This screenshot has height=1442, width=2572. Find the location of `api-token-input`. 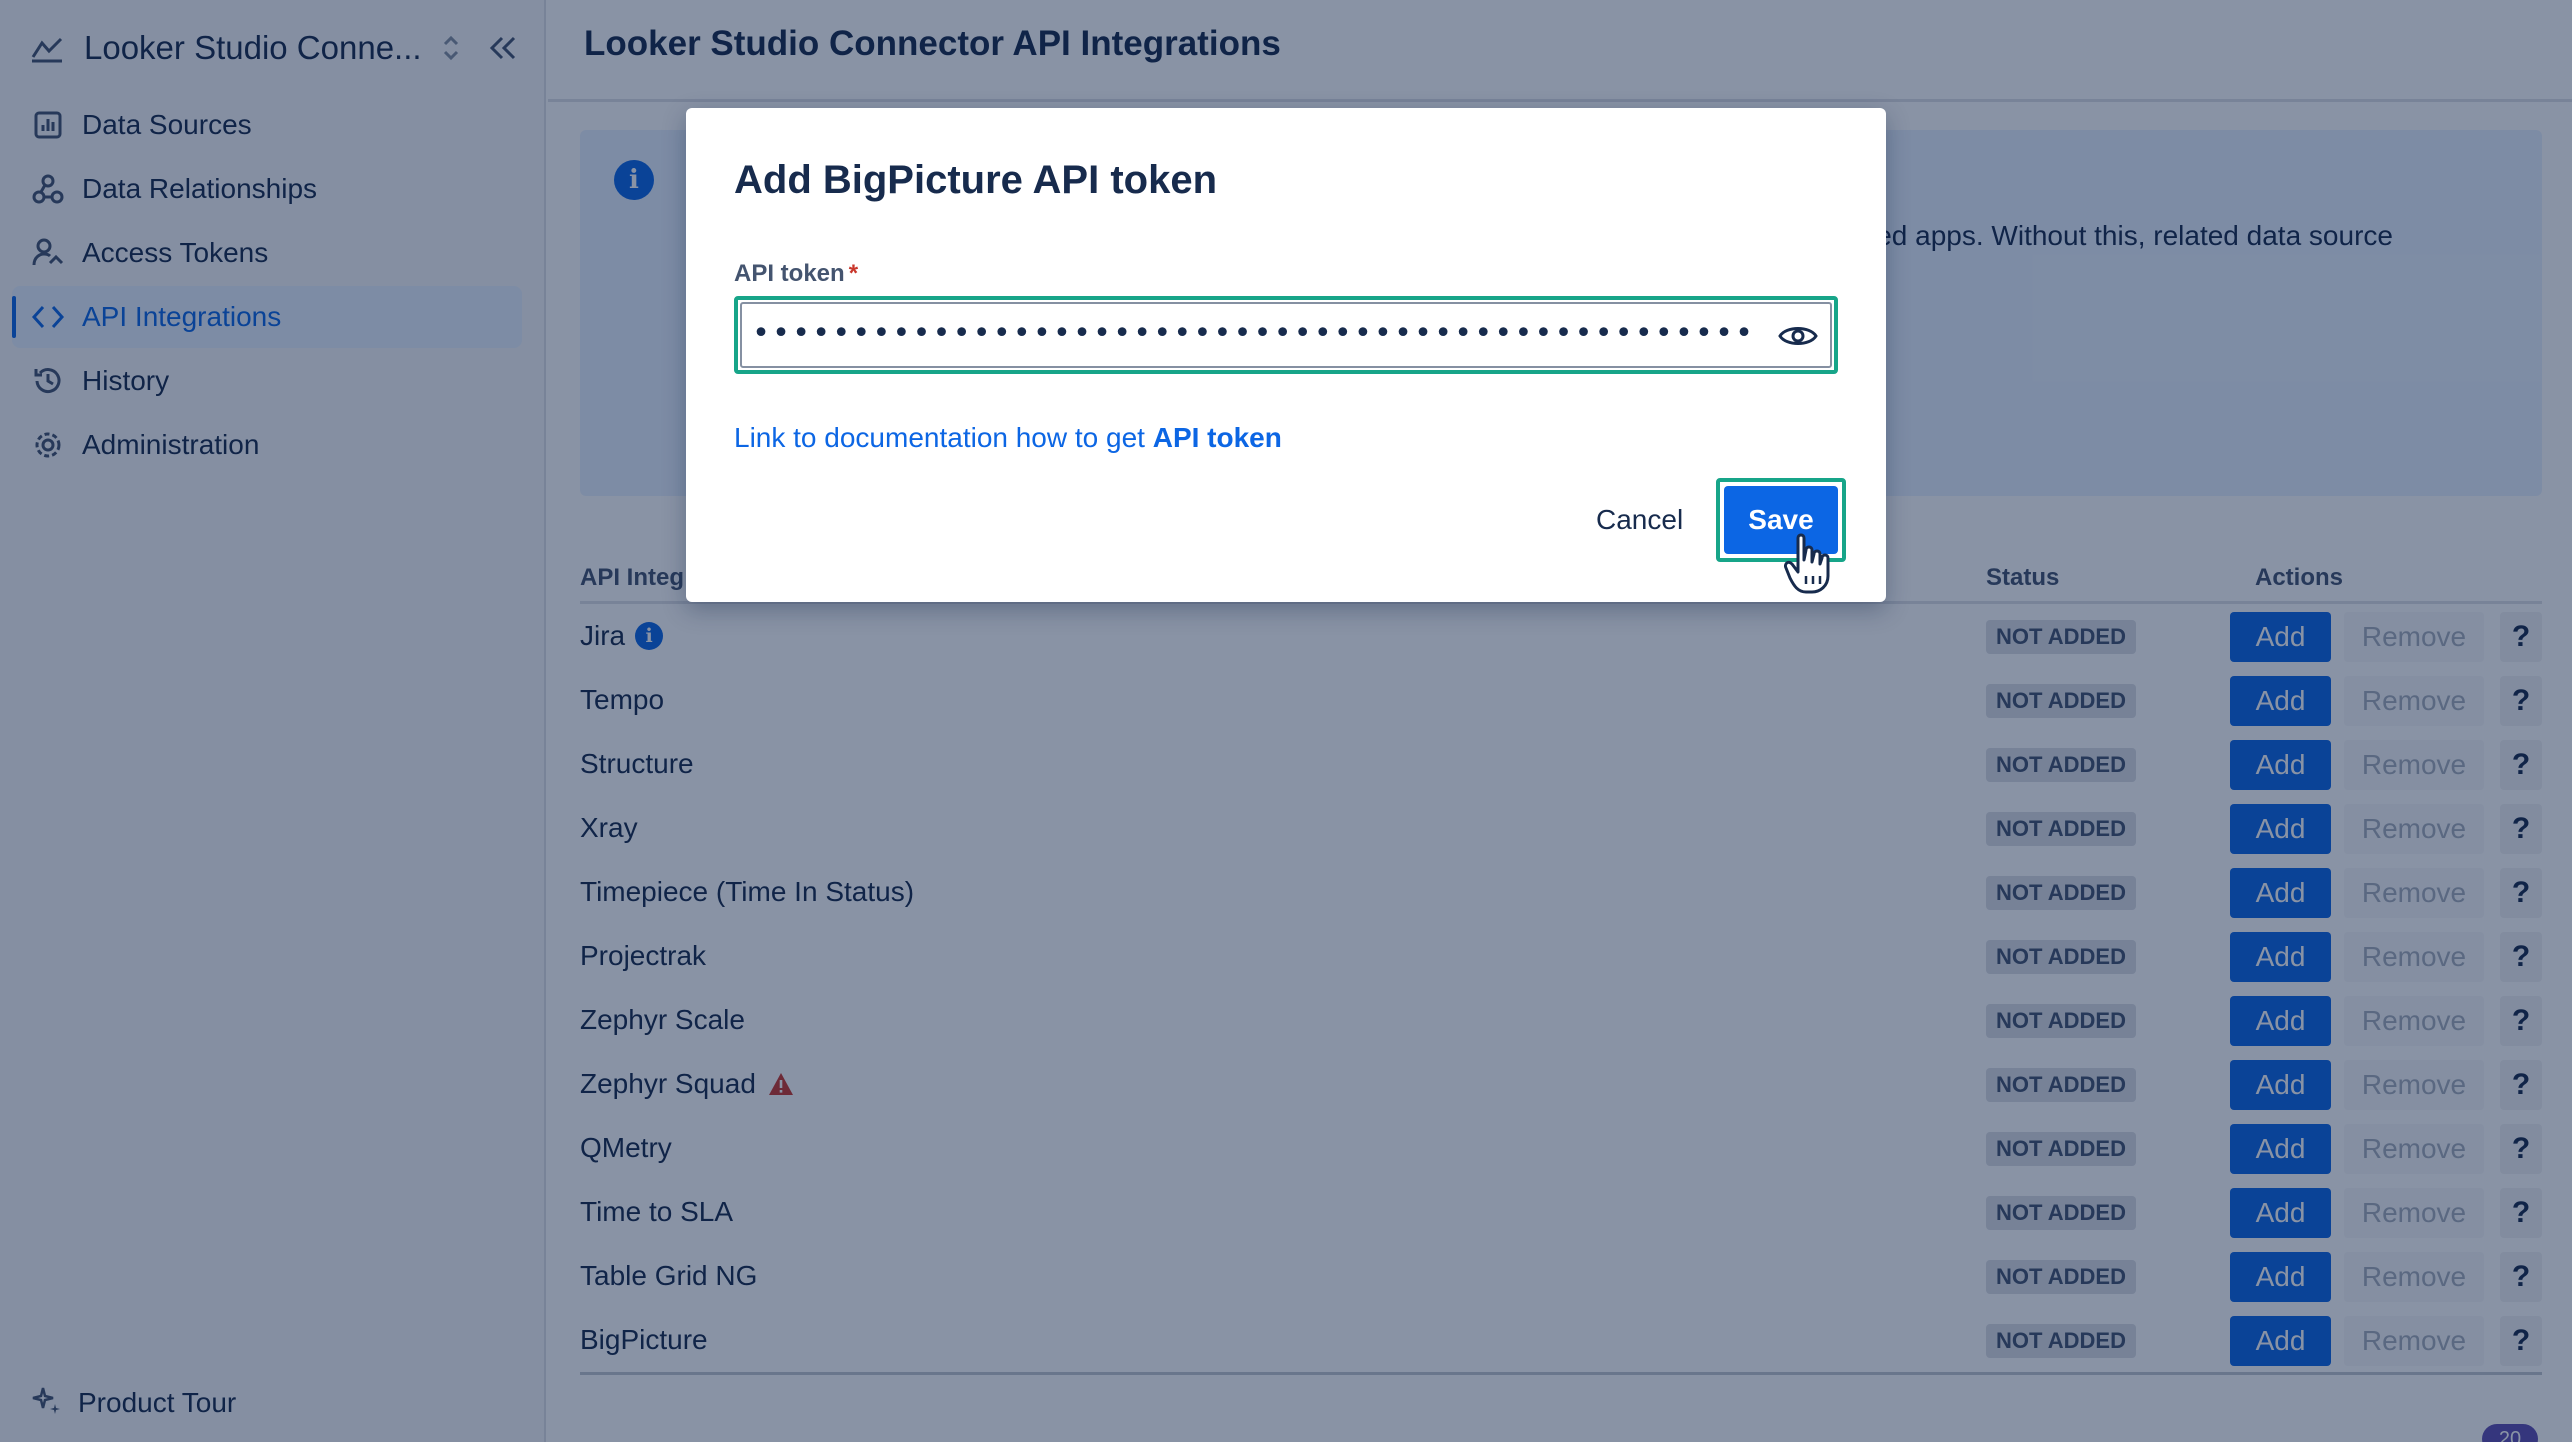

api-token-input is located at coordinates (1252, 333).